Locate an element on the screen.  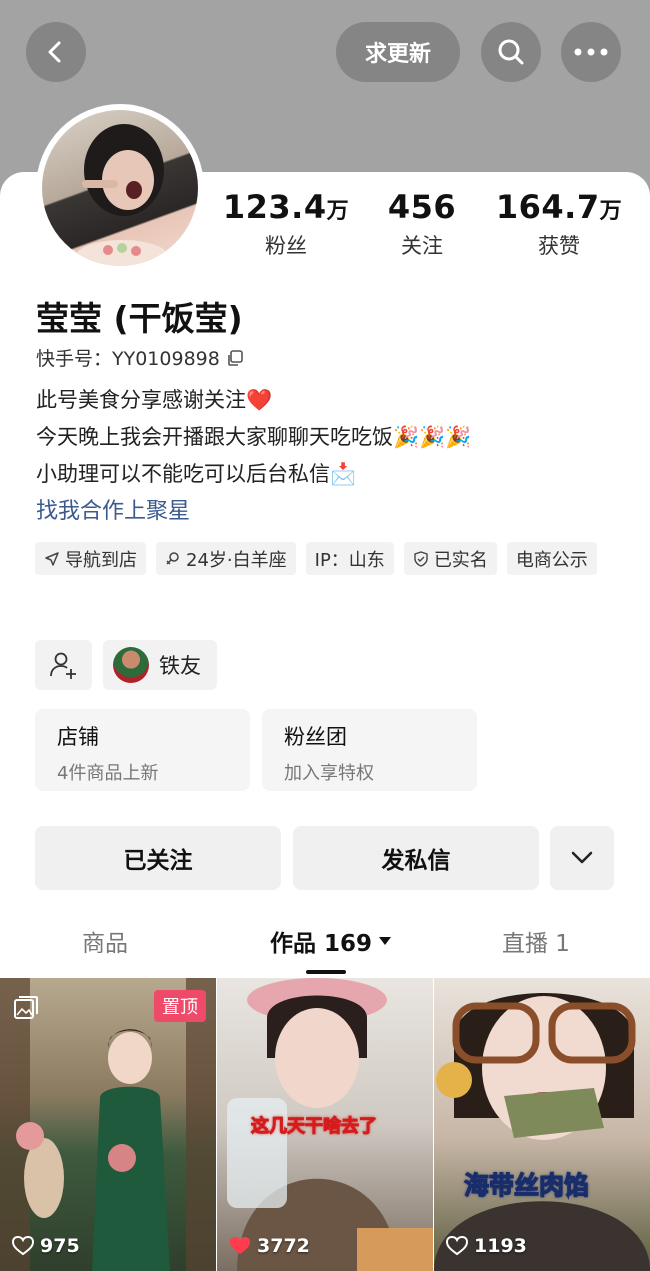
video-card: 置顶 975 is located at coordinates (108, 1124).